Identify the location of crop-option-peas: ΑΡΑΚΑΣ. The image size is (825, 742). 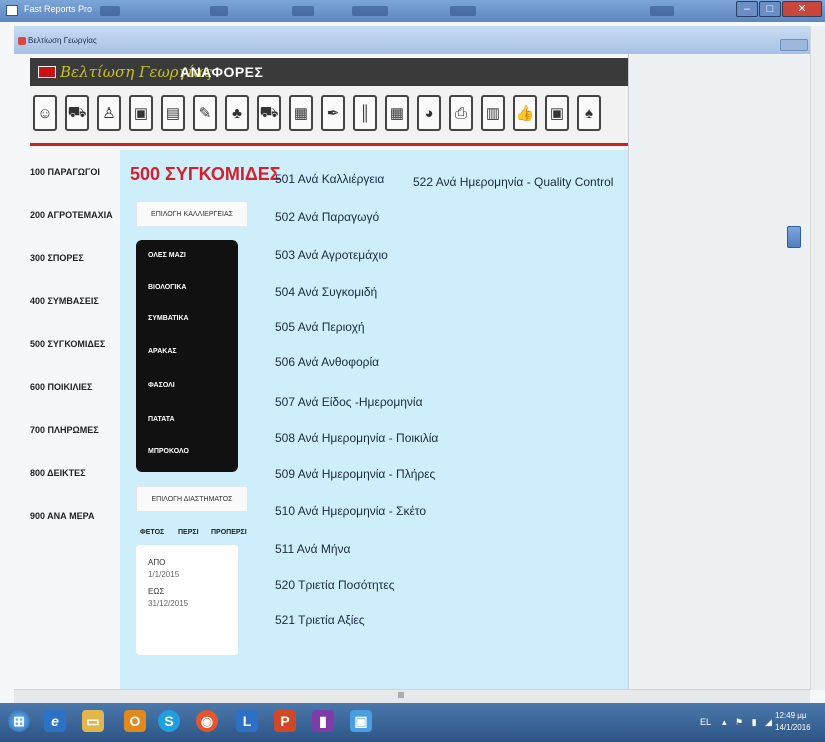
(162, 351).